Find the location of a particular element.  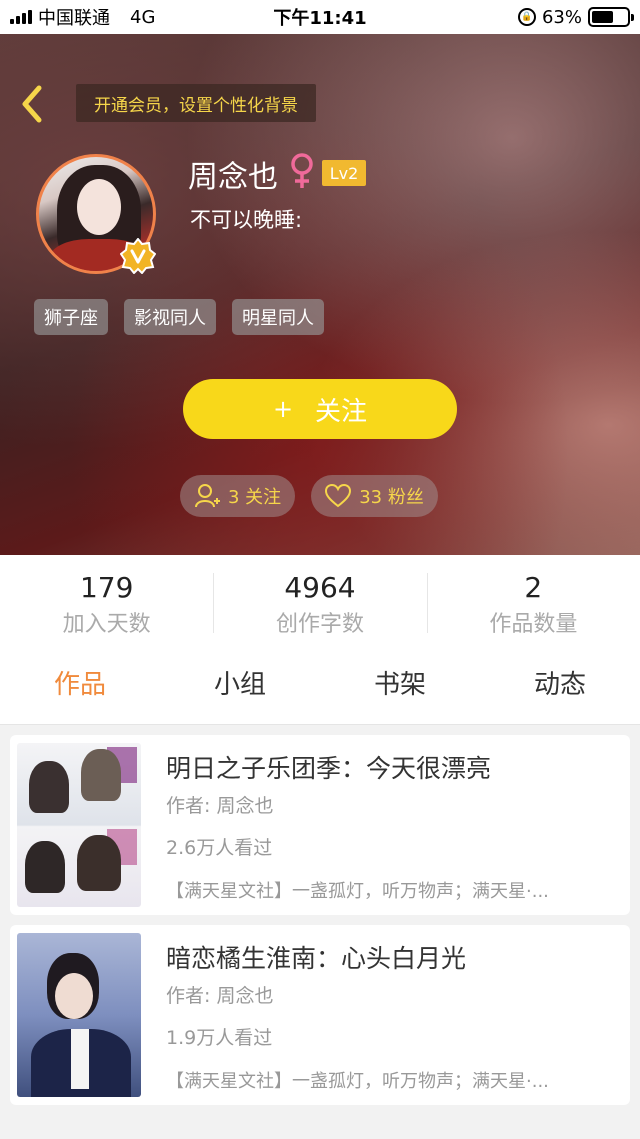

carrier-label: 中国联通 is located at coordinates (74, 18).